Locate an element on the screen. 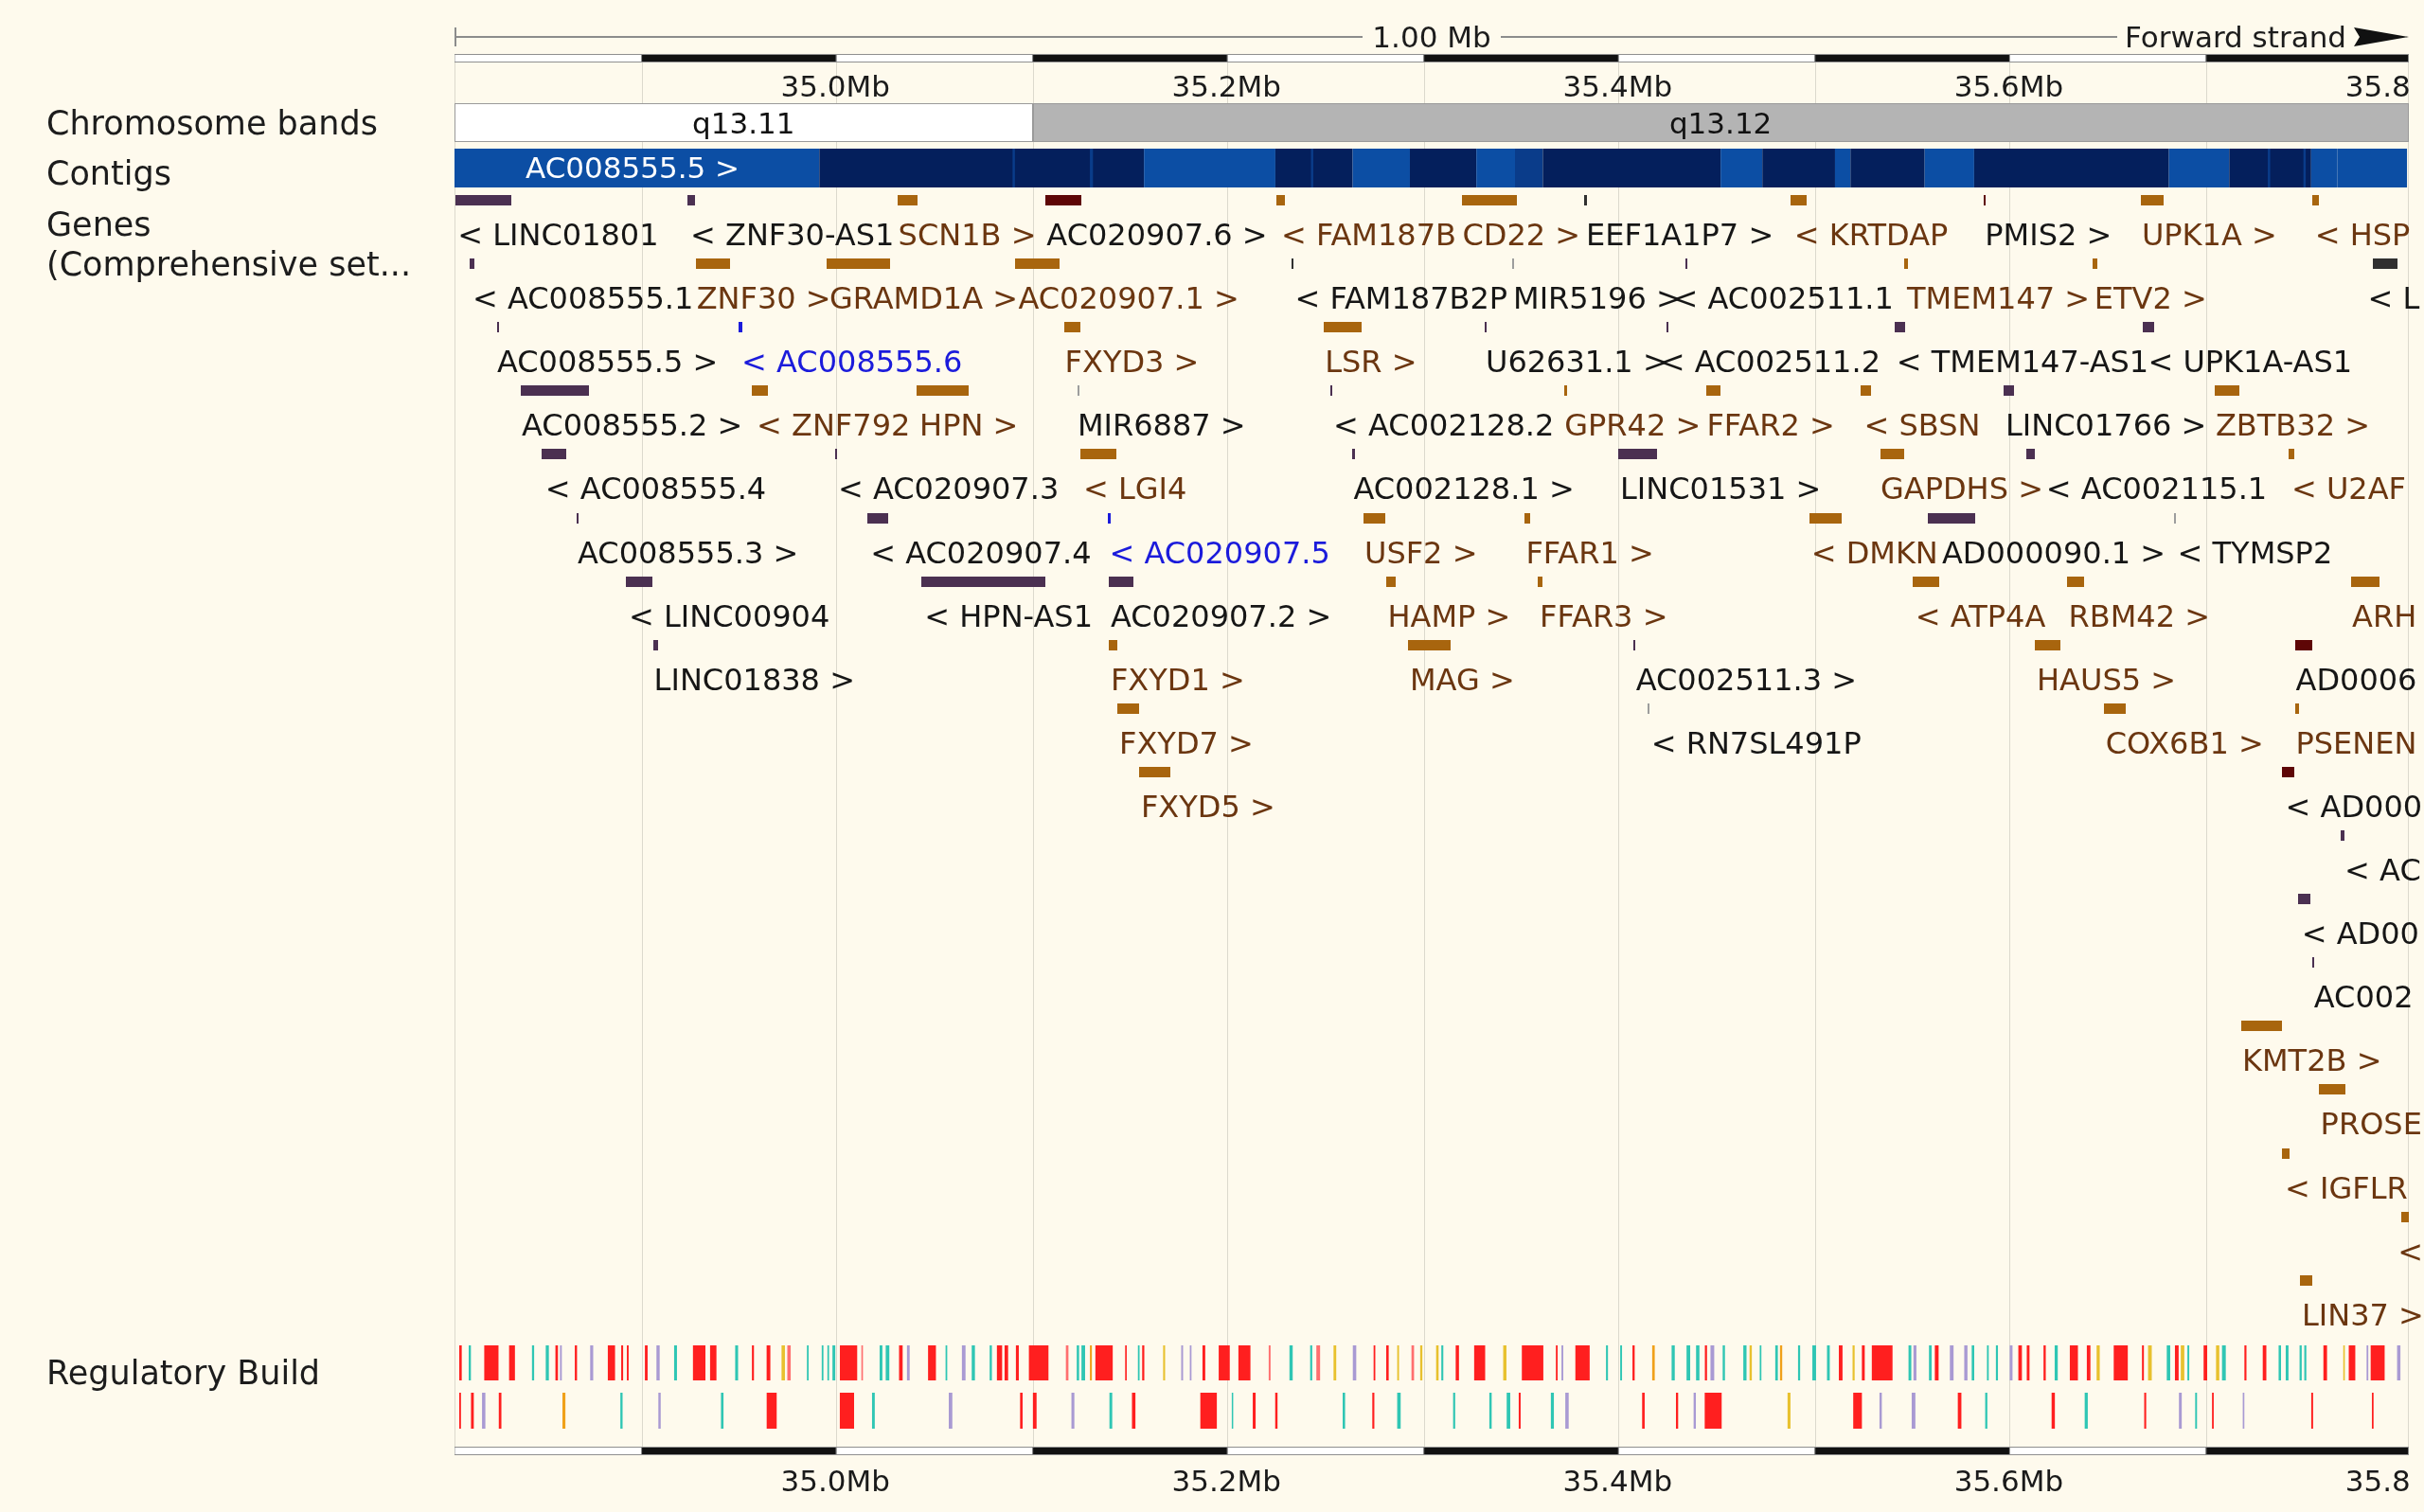  gene-label: < AD000 is located at coordinates (2354, 806).